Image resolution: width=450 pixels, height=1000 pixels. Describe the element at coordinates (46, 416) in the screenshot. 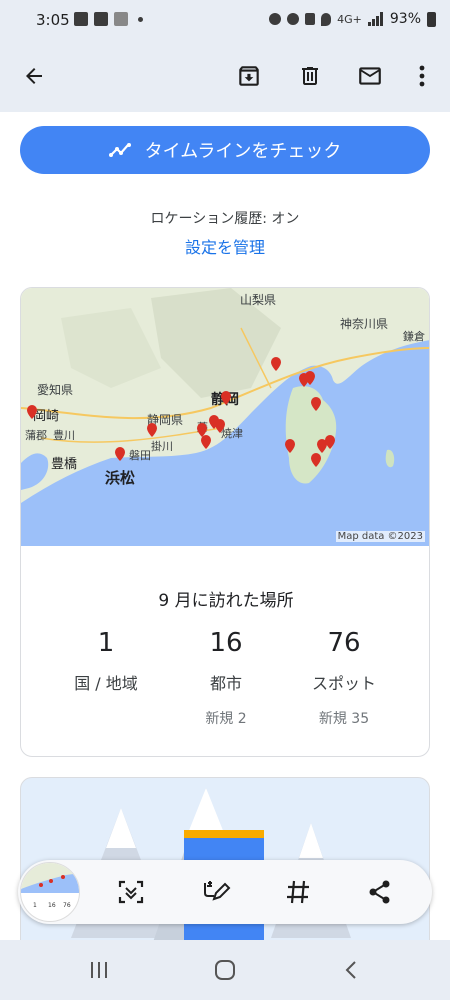

I see `map-label-okazaki: 岡崎` at that location.